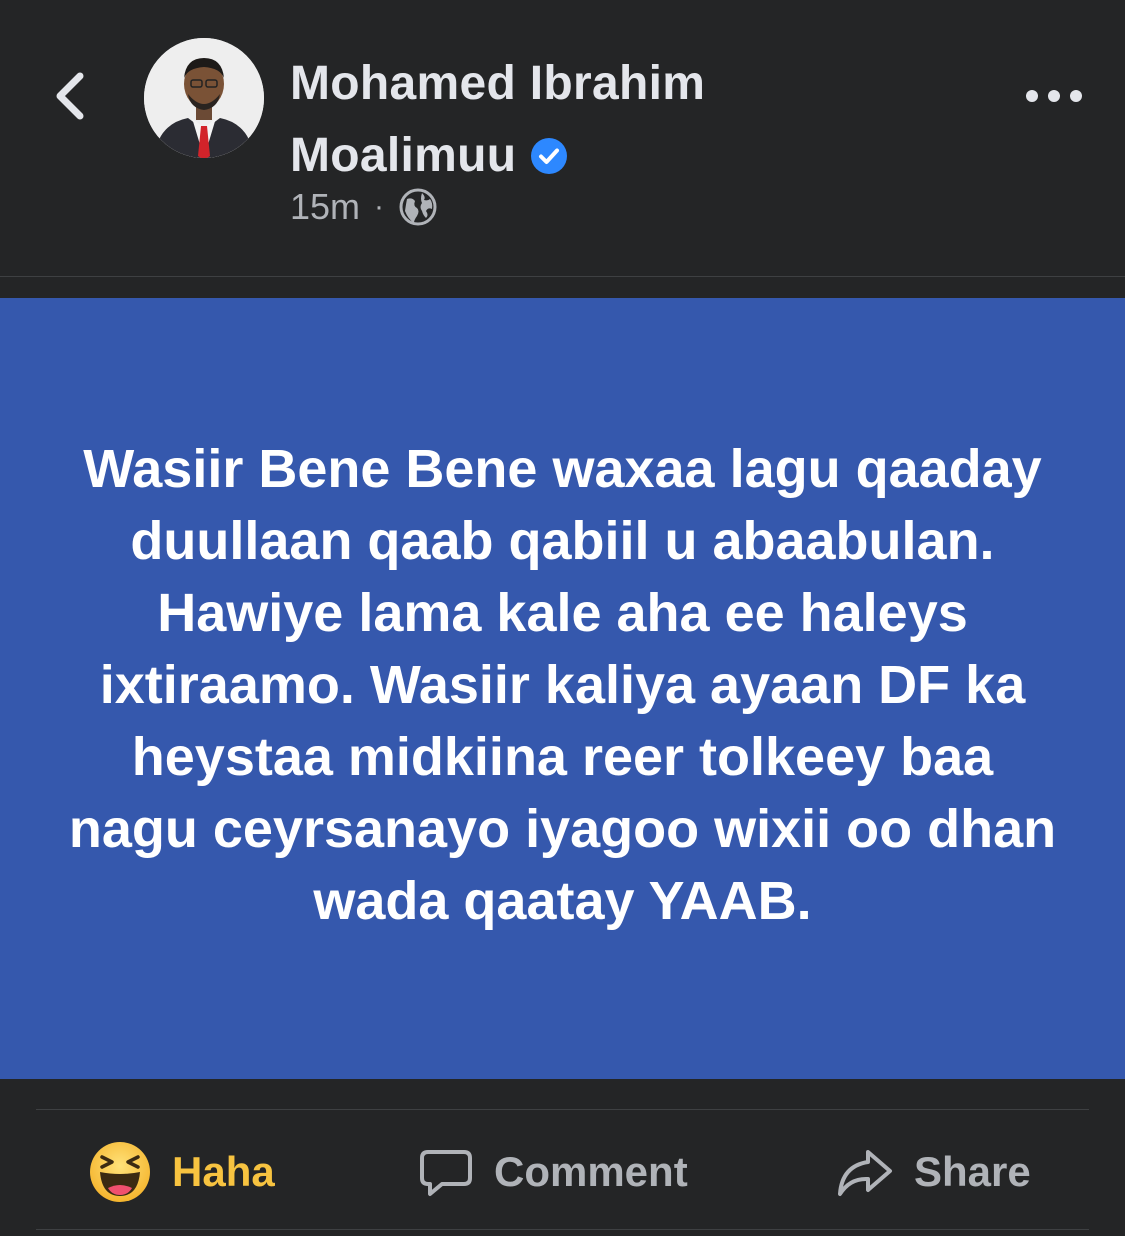 The image size is (1125, 1236). I want to click on back-button, so click(70, 96).